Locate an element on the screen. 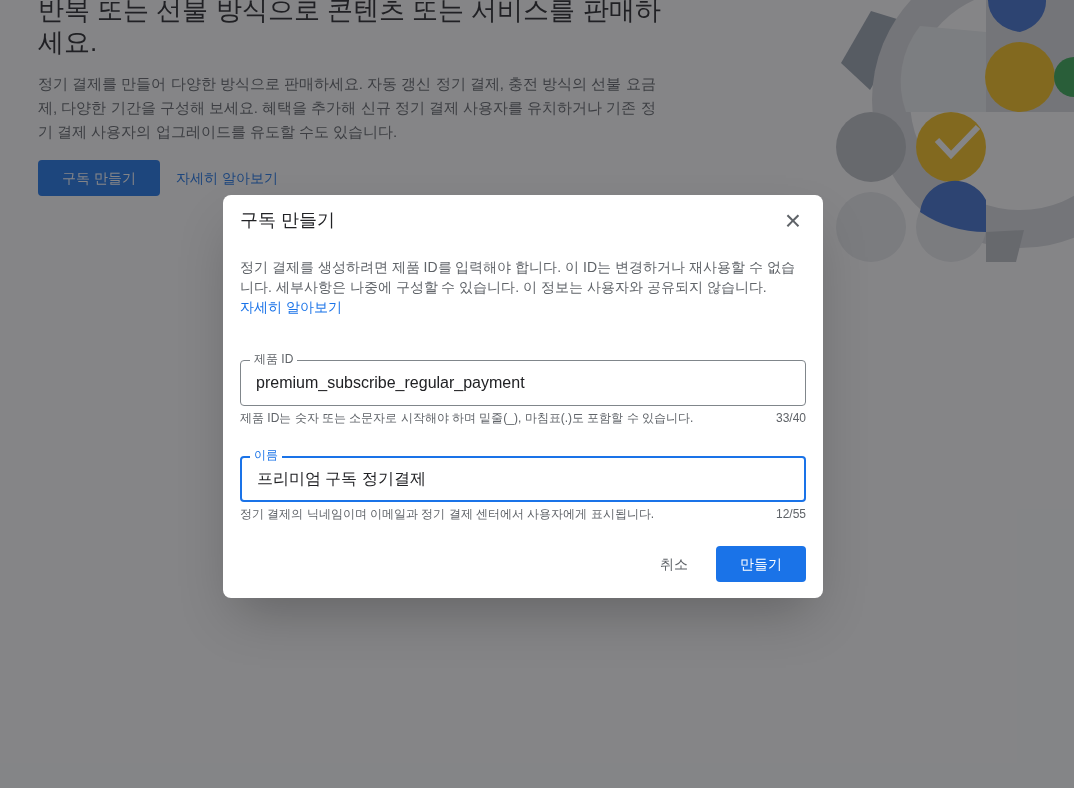 This screenshot has width=1074, height=788. cancel-button: 취소 is located at coordinates (674, 564).